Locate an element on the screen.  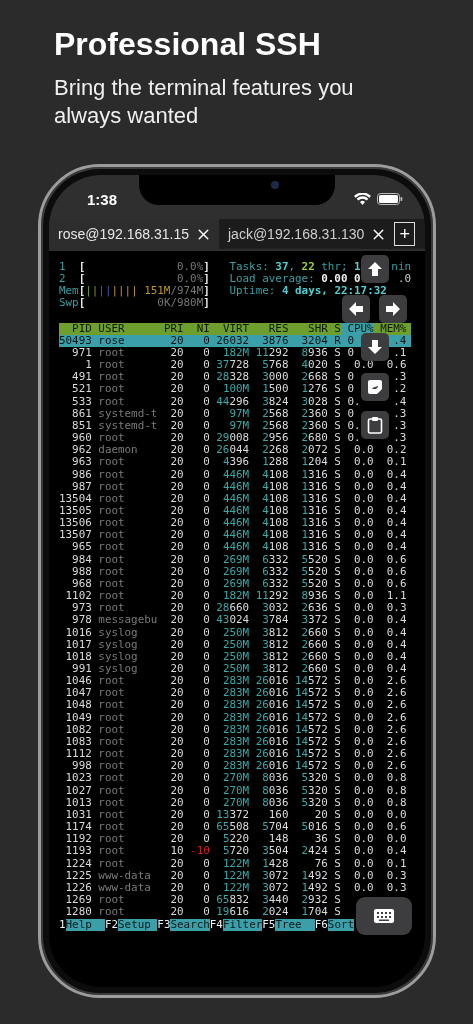
pid-cell-text: 963 is located at coordinates (81, 462).